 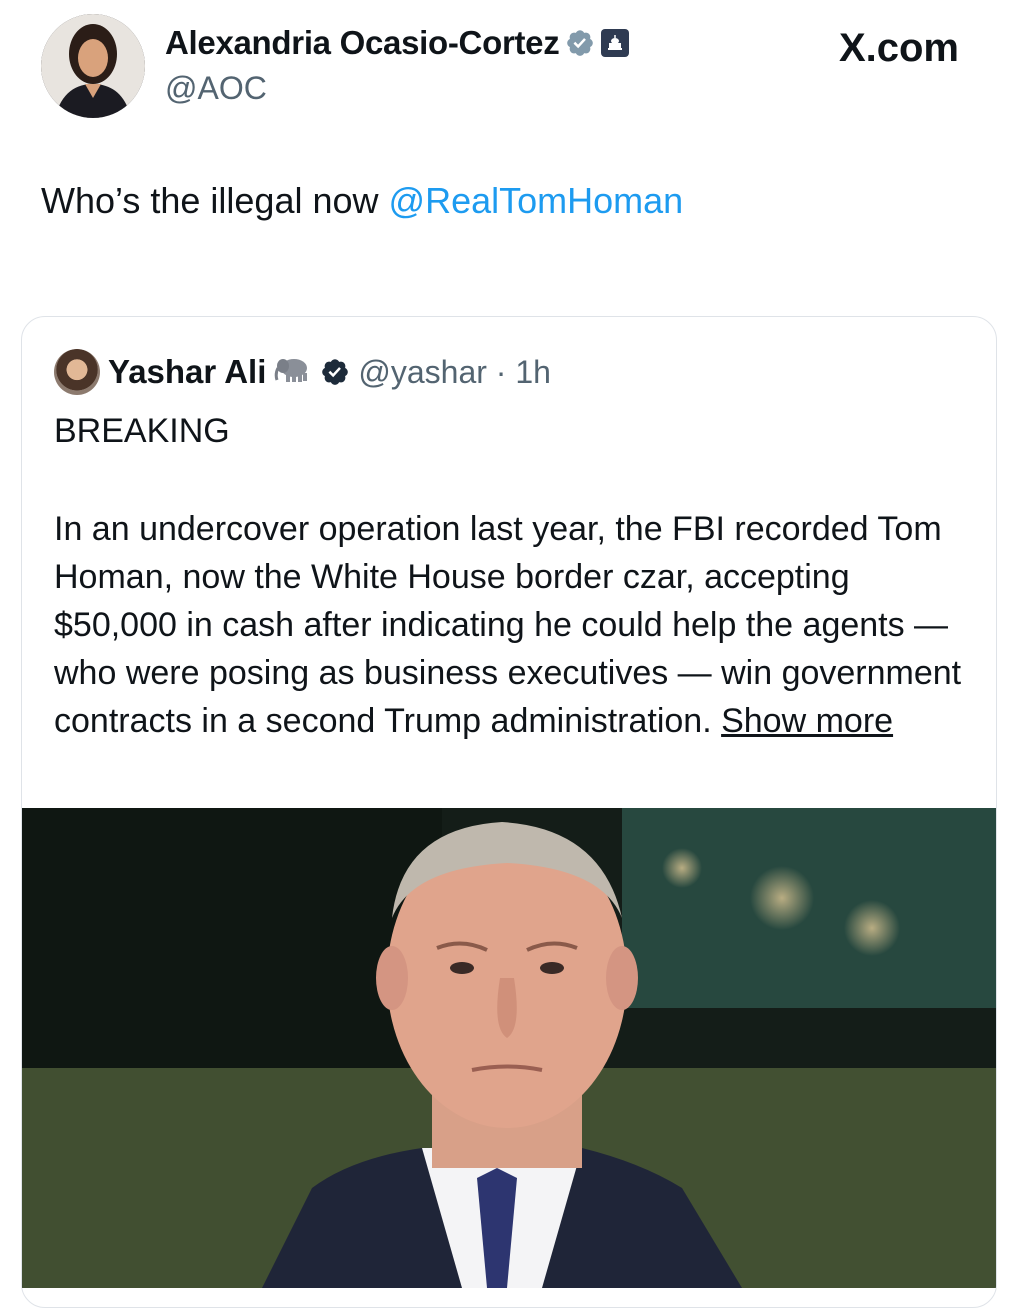 What do you see at coordinates (216, 88) in the screenshot?
I see `handle: @AOC` at bounding box center [216, 88].